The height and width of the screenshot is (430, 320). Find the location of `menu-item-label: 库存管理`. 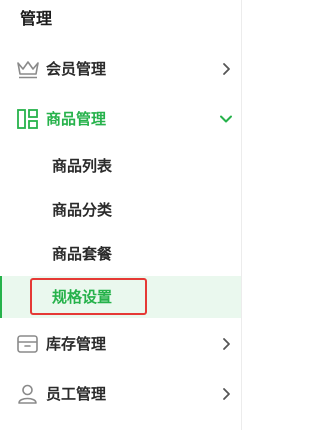

menu-item-label: 库存管理 is located at coordinates (76, 344).